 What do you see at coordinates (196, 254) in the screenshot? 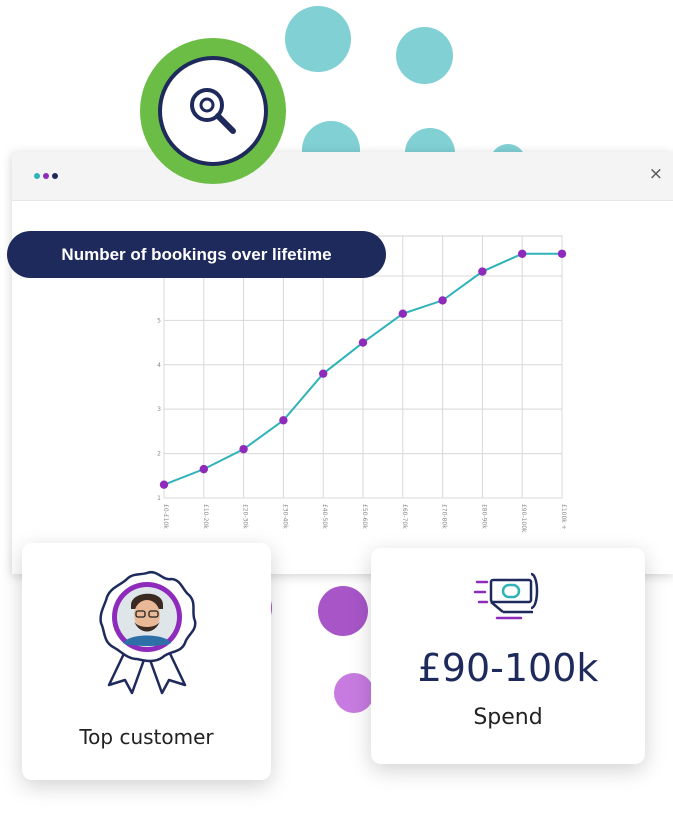
I see `chart-title-badge: Number of bookings over lifetime` at bounding box center [196, 254].